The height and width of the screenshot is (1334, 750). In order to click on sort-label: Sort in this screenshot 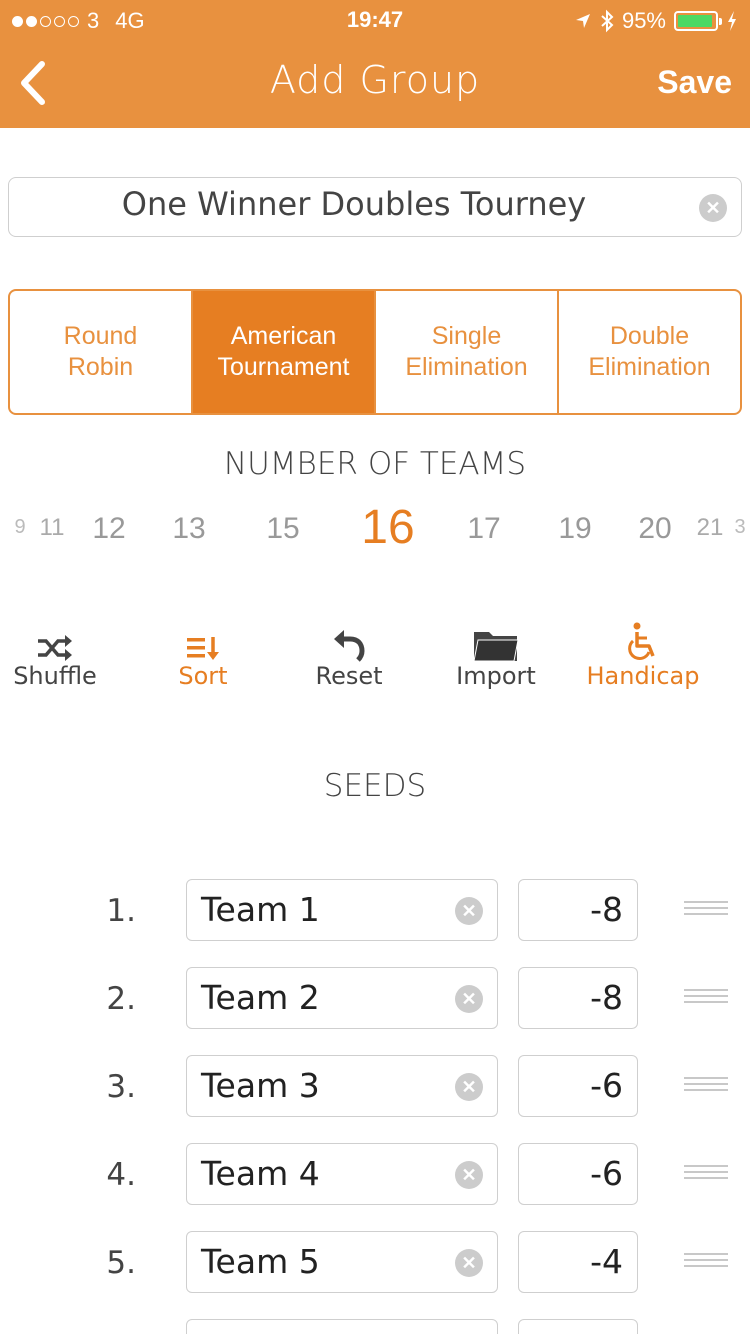, I will do `click(203, 676)`.